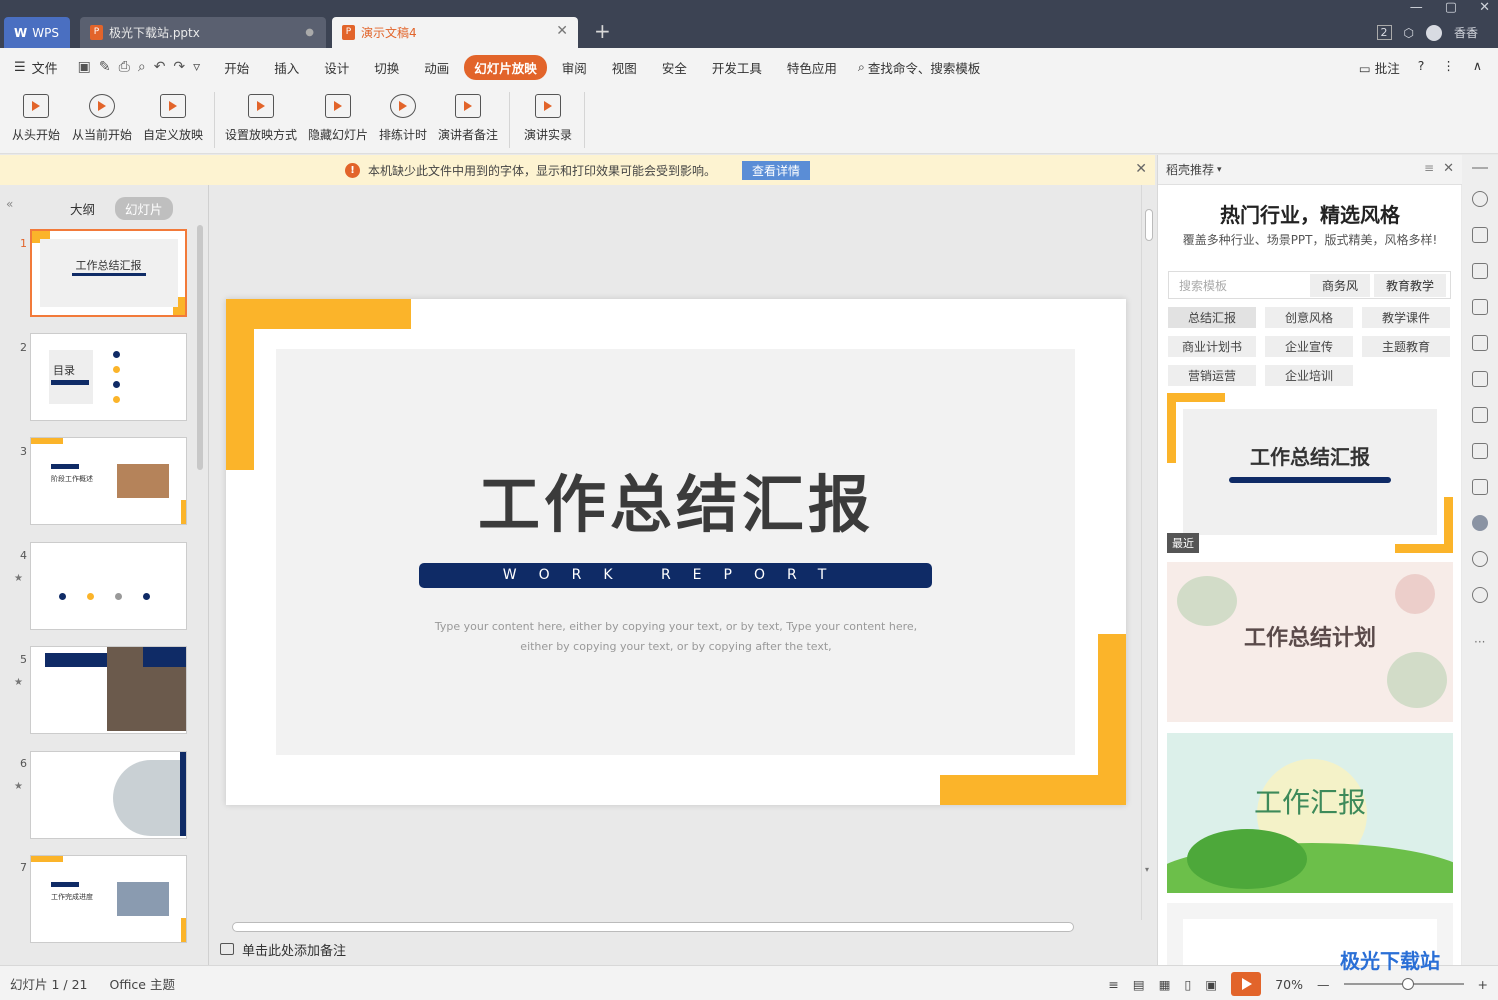  Describe the element at coordinates (1309, 317) in the screenshot. I see `tag-creative-style: 创意风格` at that location.